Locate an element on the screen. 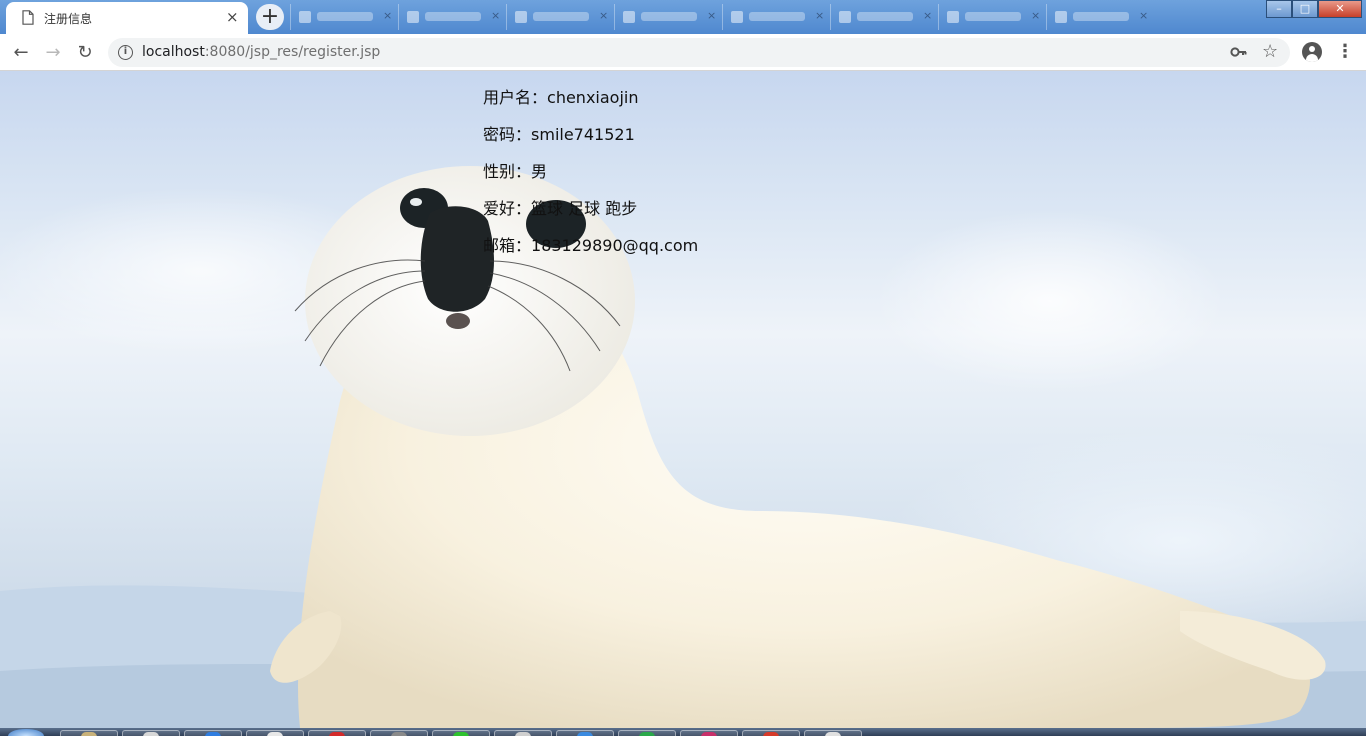 This screenshot has height=736, width=1366. tab-strip: 注册信息 × + × × × × × × × × – □ ✕ is located at coordinates (683, 17).